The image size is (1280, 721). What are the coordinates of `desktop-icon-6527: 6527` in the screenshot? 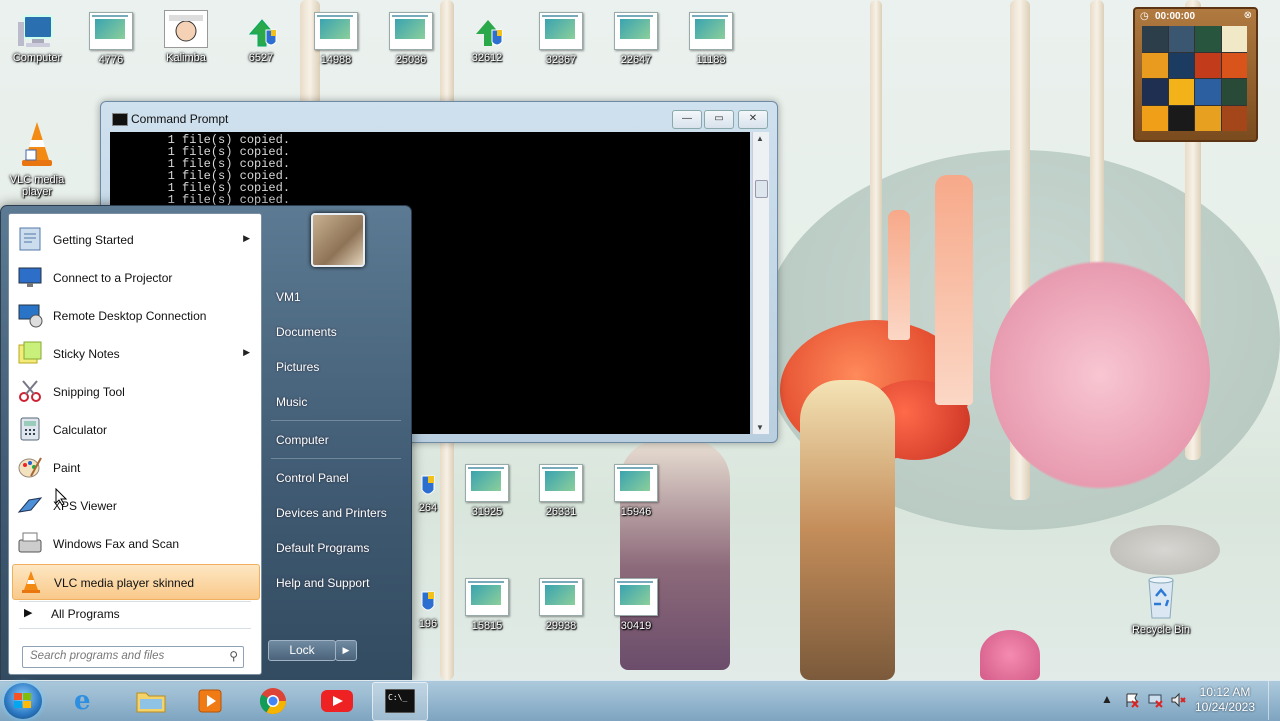 It's located at (261, 38).